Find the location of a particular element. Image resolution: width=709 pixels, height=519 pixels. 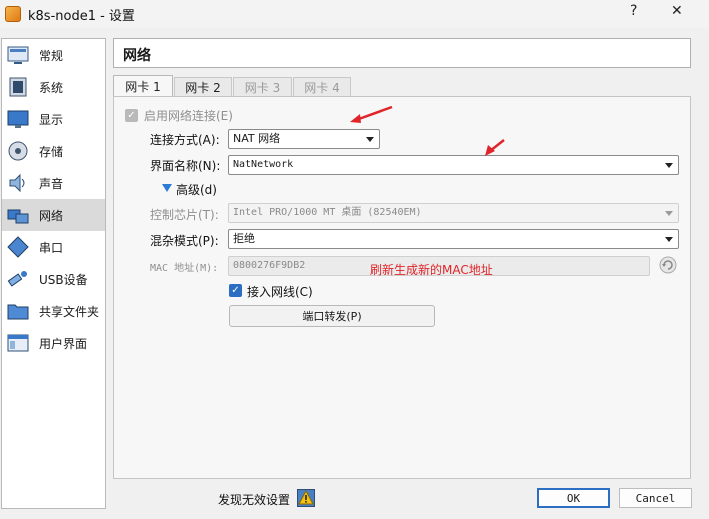

invalid-settings-label: 发现无效设置 is located at coordinates (254, 500).